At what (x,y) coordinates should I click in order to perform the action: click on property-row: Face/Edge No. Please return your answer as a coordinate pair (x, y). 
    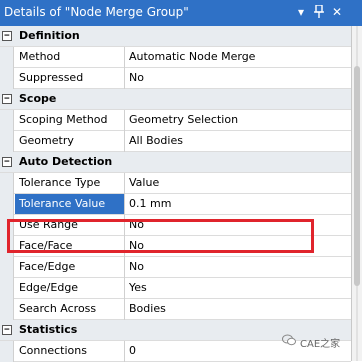
    Looking at the image, I should click on (175, 267).